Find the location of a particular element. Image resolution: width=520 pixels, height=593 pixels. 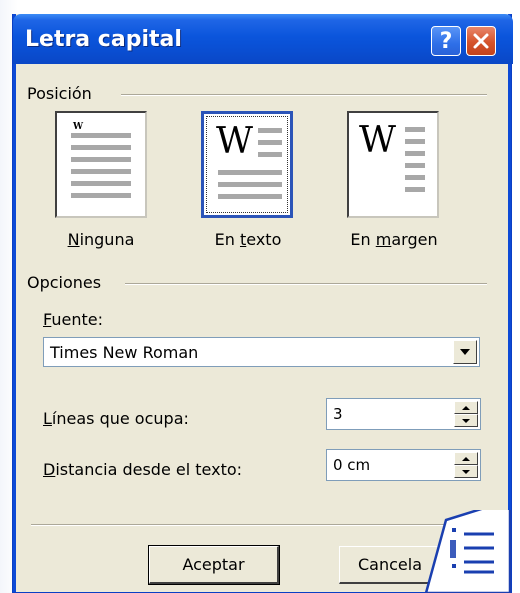

font-select-value: Times New Roman is located at coordinates (124, 352).